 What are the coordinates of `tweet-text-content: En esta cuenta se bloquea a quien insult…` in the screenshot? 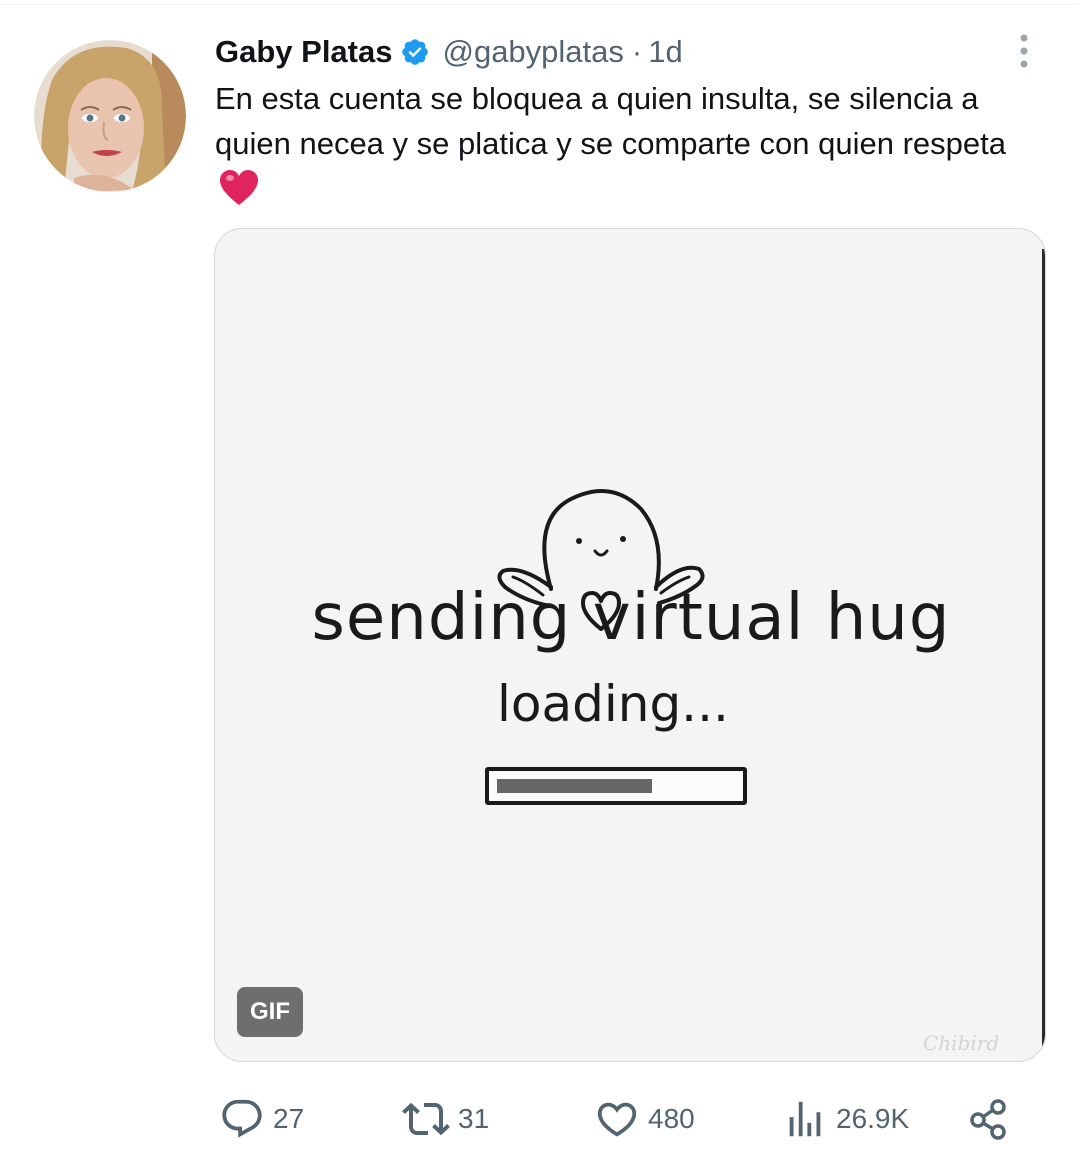 It's located at (610, 121).